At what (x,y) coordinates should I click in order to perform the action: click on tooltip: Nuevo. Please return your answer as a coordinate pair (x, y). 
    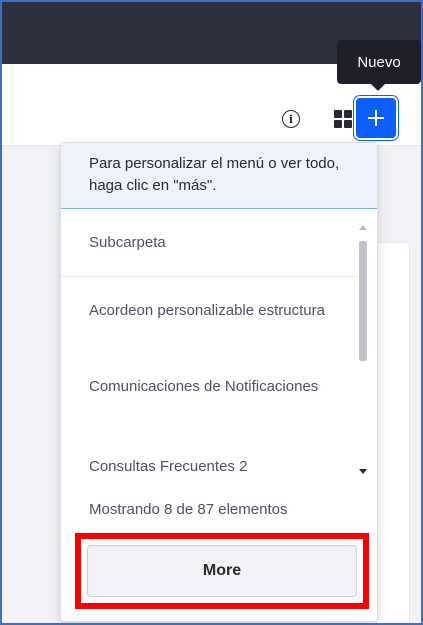
    Looking at the image, I should click on (379, 65).